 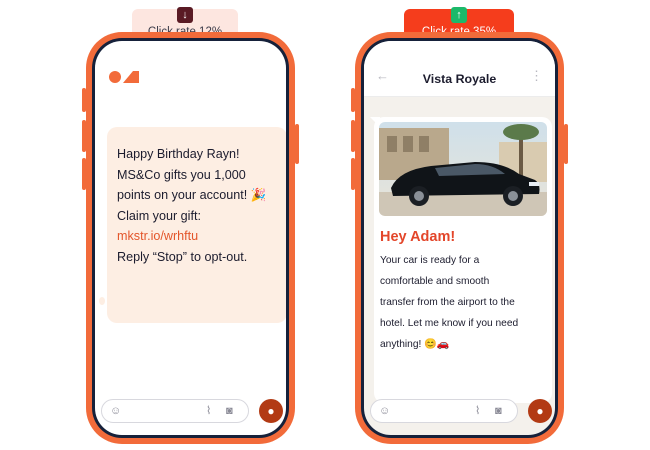 What do you see at coordinates (435, 281) in the screenshot?
I see `message-line: comfortable and smooth` at bounding box center [435, 281].